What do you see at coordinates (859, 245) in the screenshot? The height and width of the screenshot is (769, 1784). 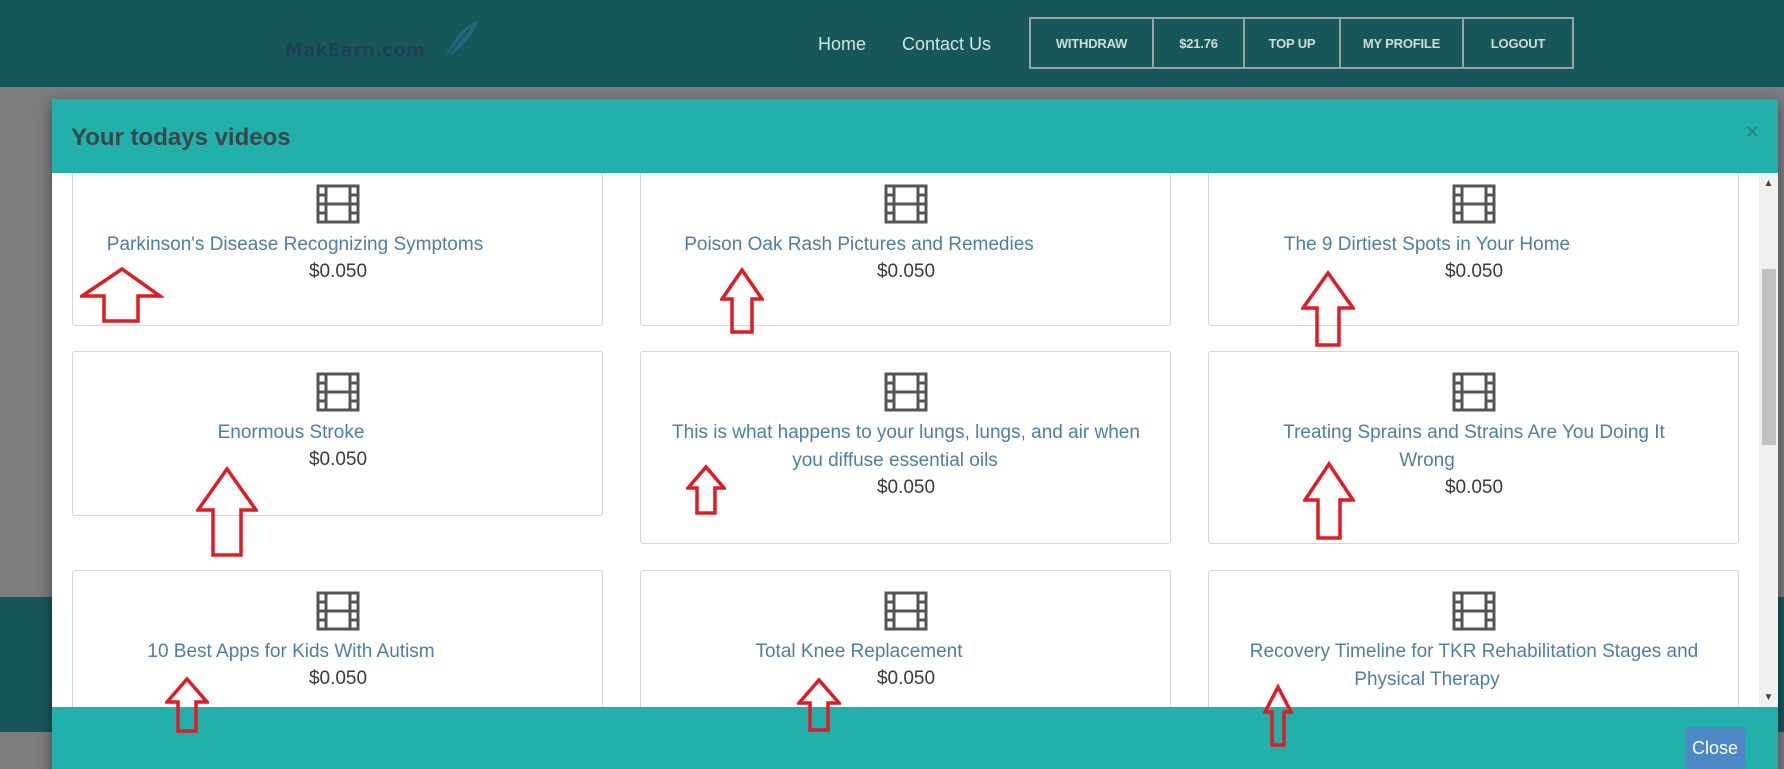 I see `video-title-link: Poison Oak Rash Pictures and Remedies` at bounding box center [859, 245].